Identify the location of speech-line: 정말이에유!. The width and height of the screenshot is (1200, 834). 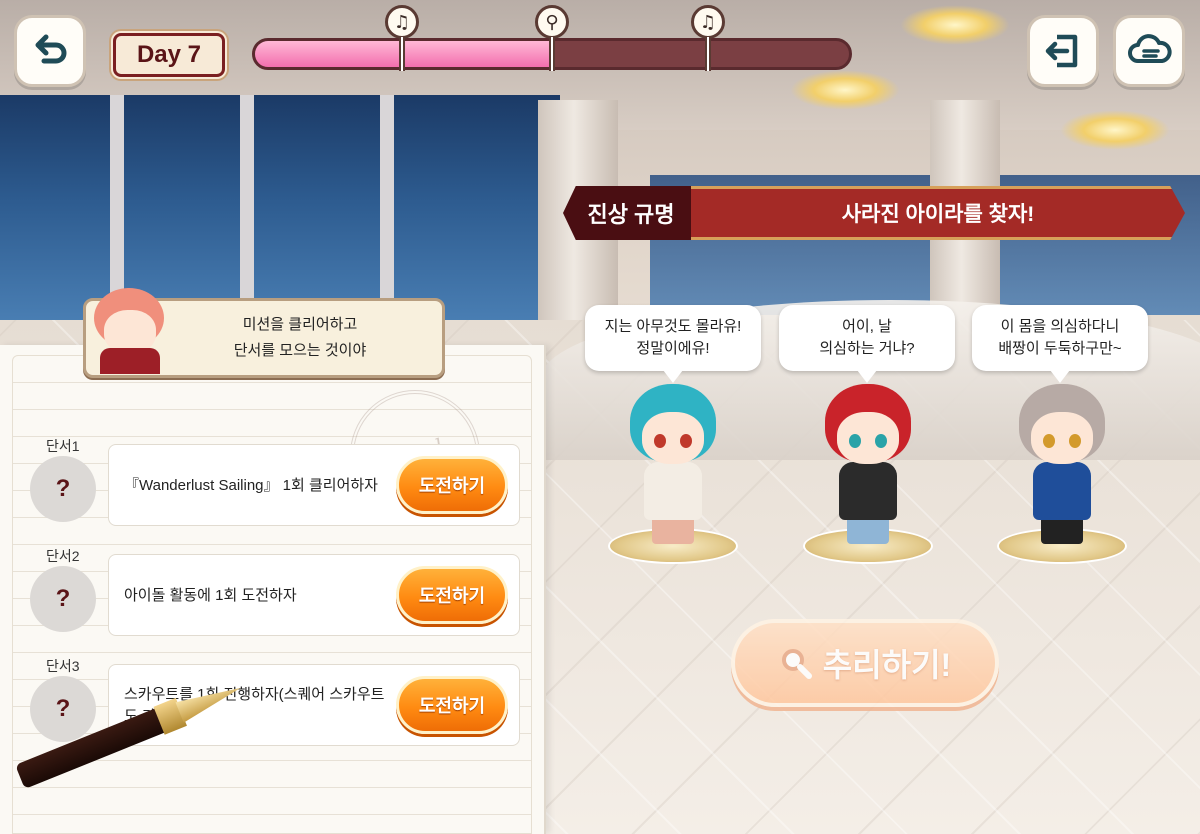
(673, 348).